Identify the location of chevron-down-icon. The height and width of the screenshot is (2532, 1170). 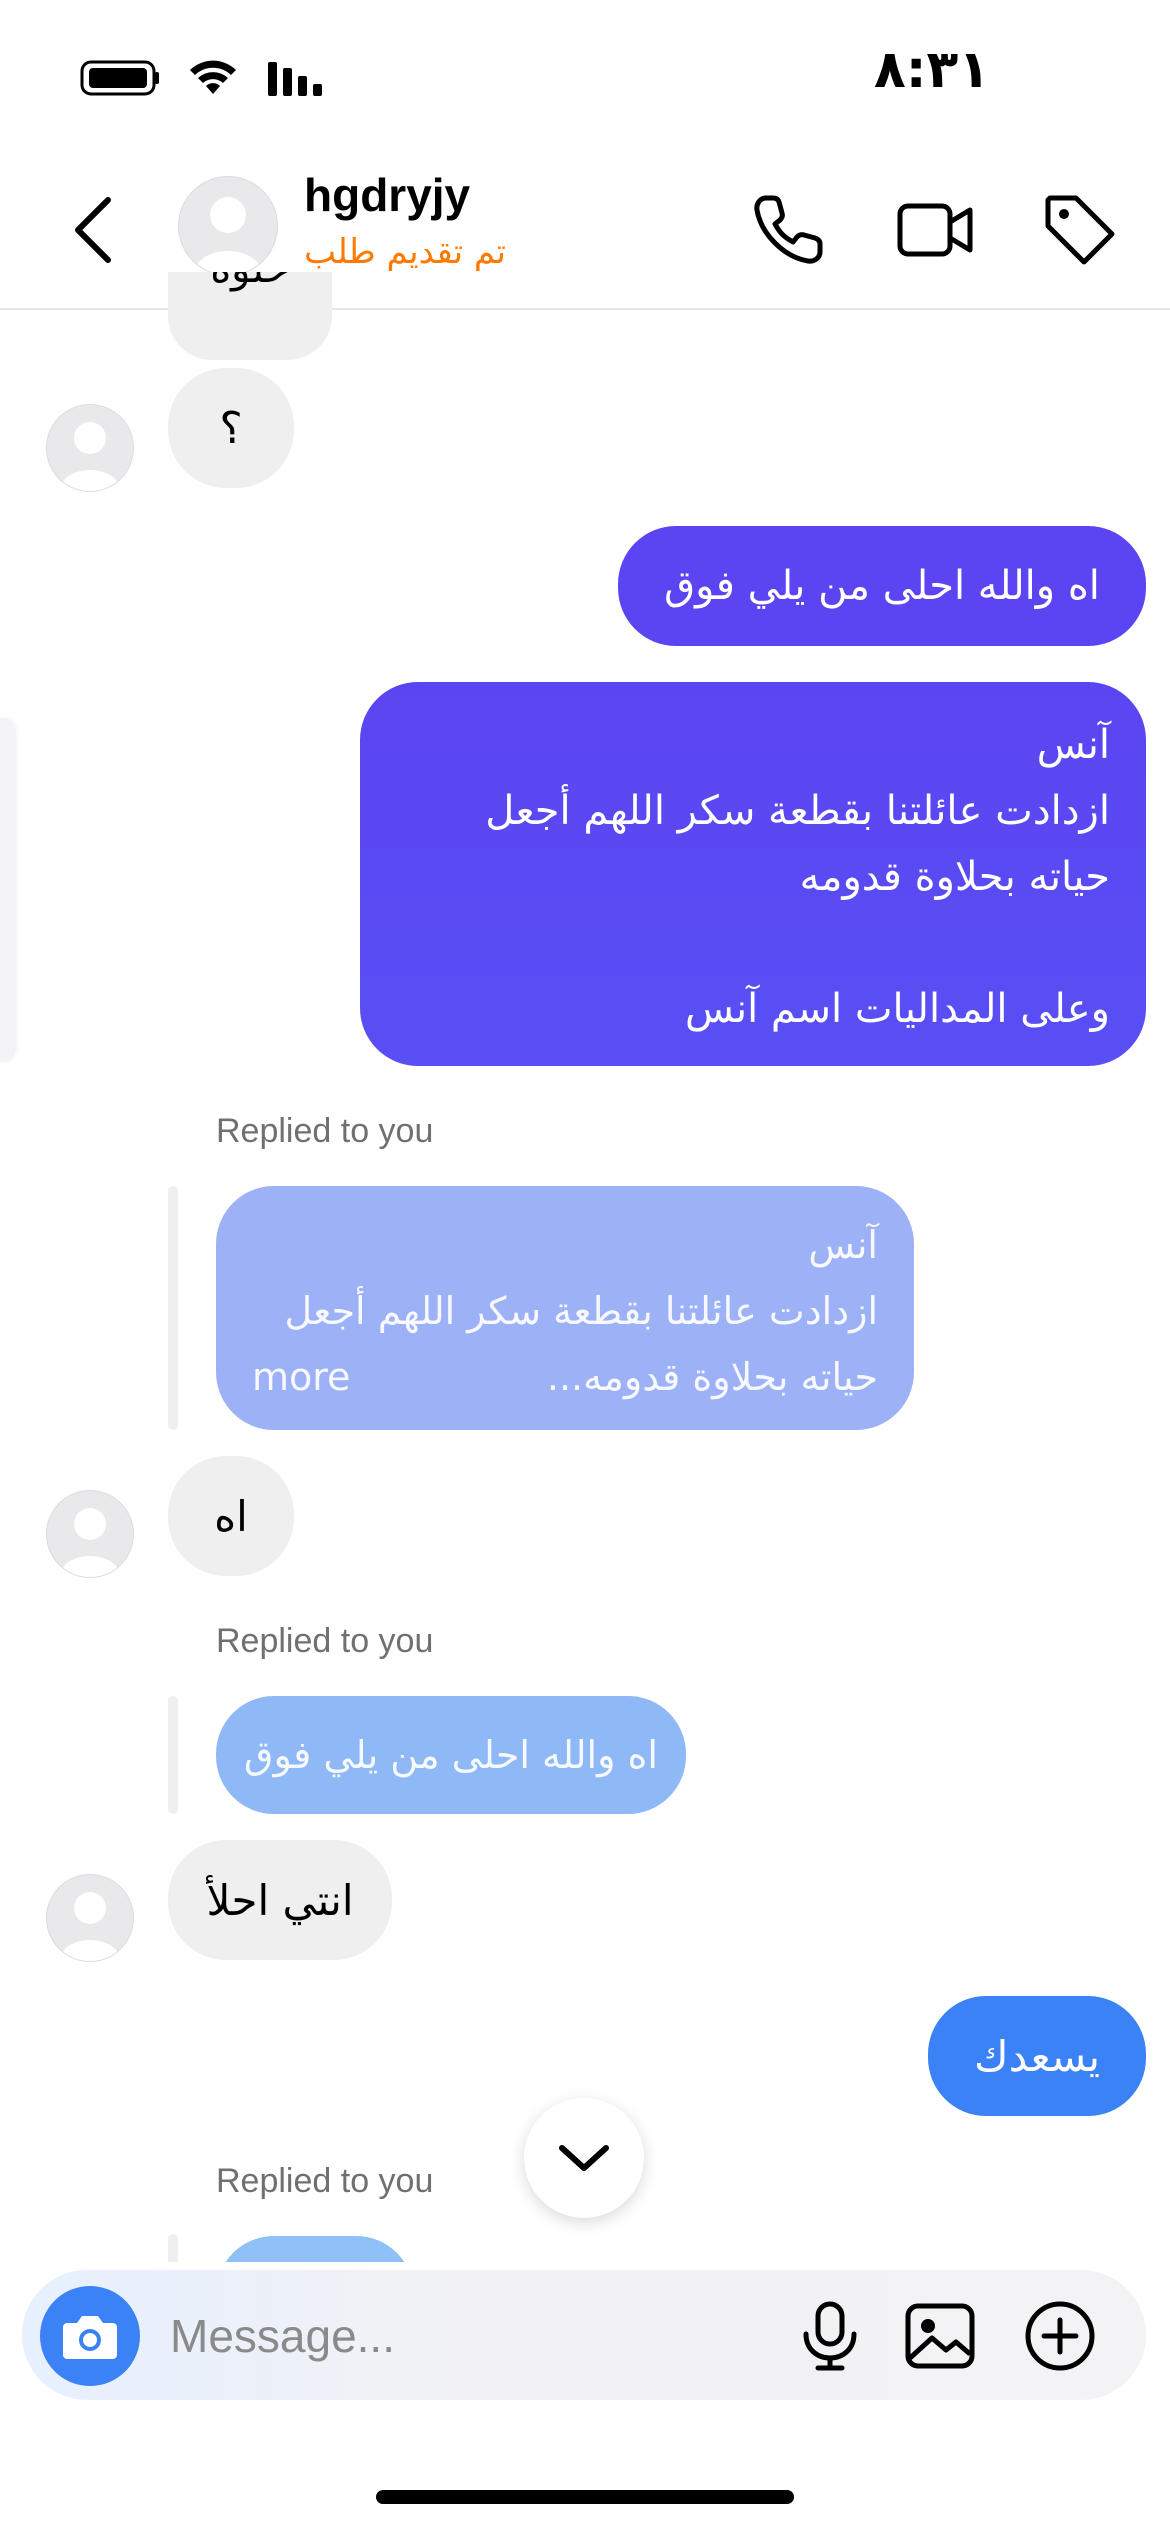
(584, 2158).